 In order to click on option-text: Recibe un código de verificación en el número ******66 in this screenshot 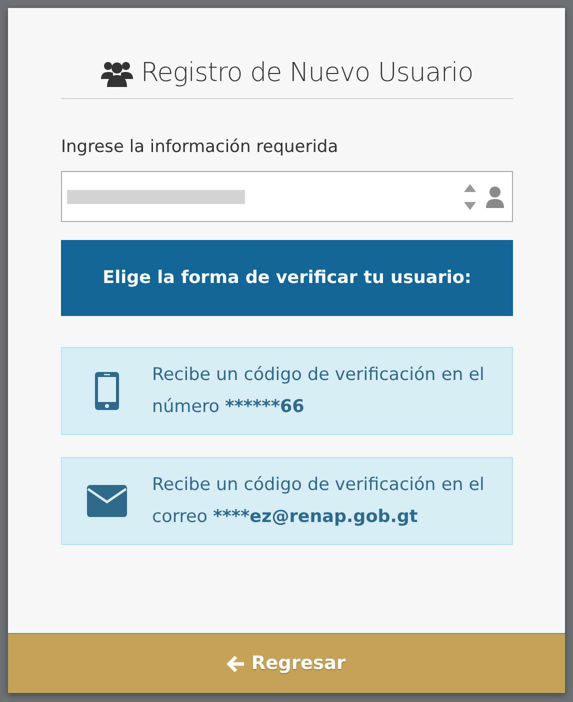, I will do `click(319, 391)`.